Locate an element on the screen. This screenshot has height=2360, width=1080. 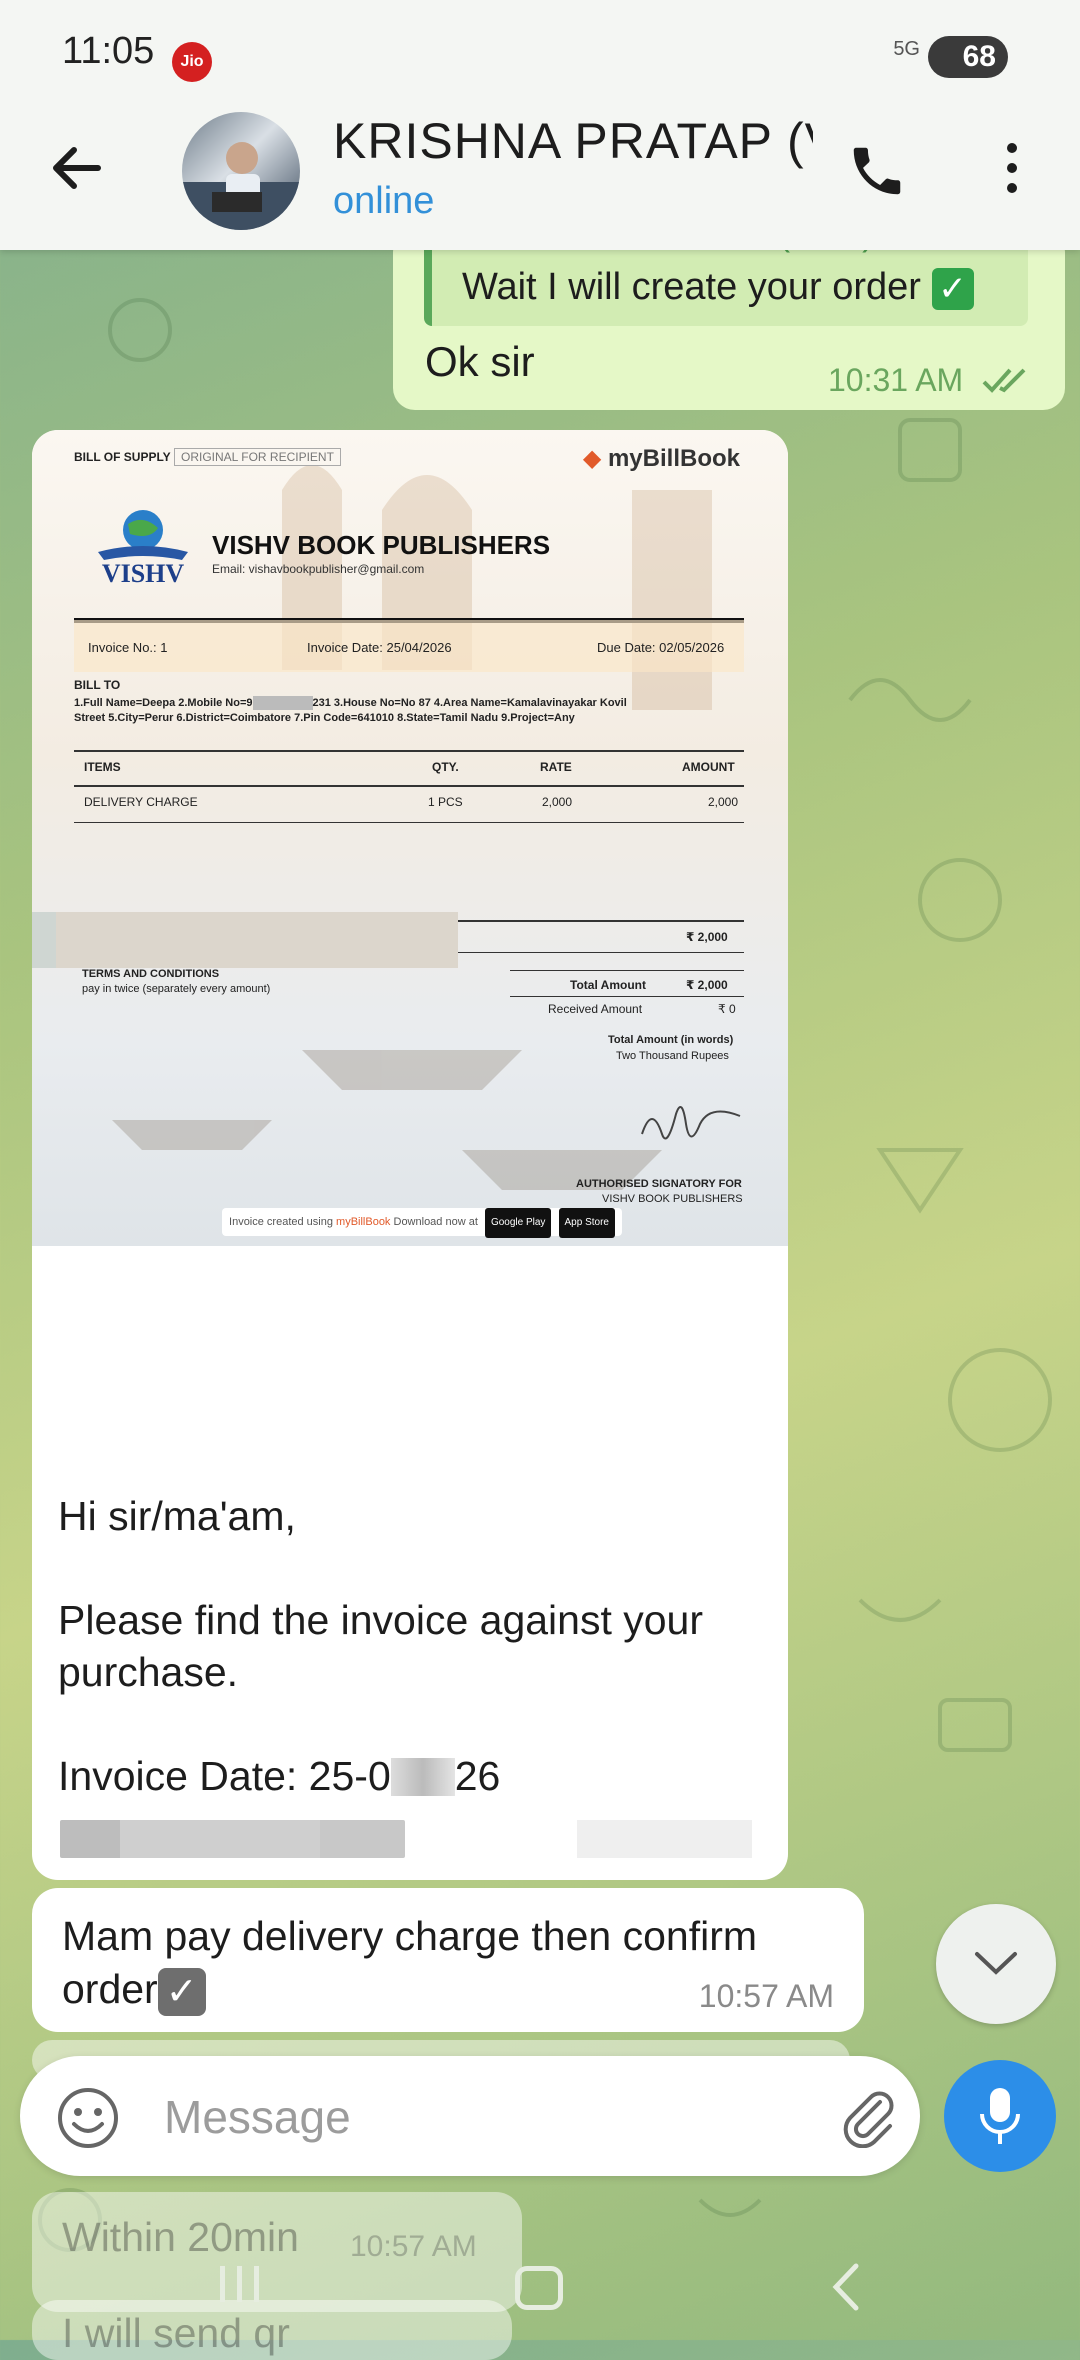
row-rule is located at coordinates (409, 822).